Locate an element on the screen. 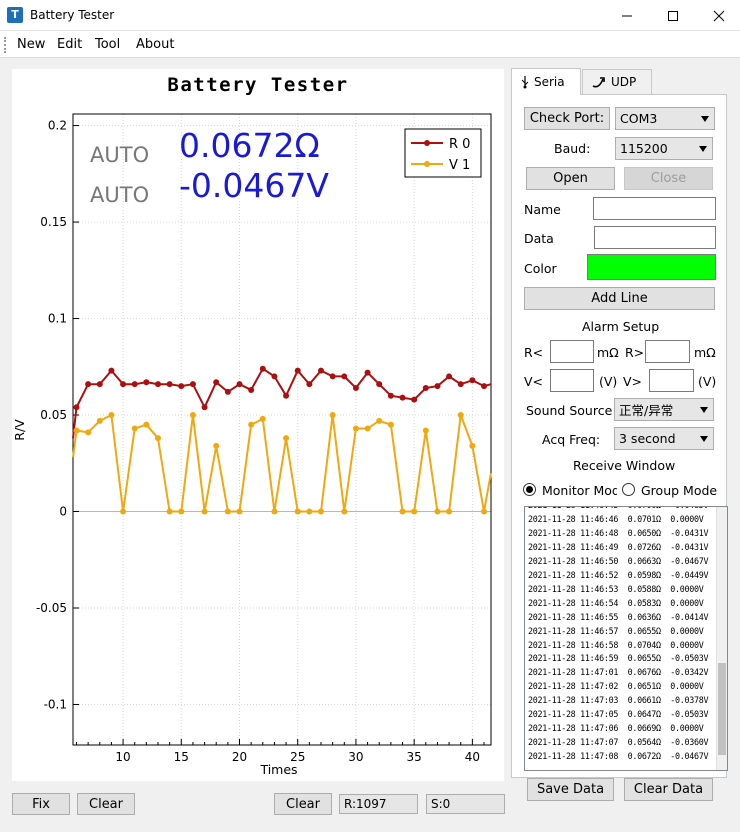 The width and height of the screenshot is (740, 832). log-line: 2021-11-28 11:46:55 0.0636Ω -0.0414V is located at coordinates (618, 616).